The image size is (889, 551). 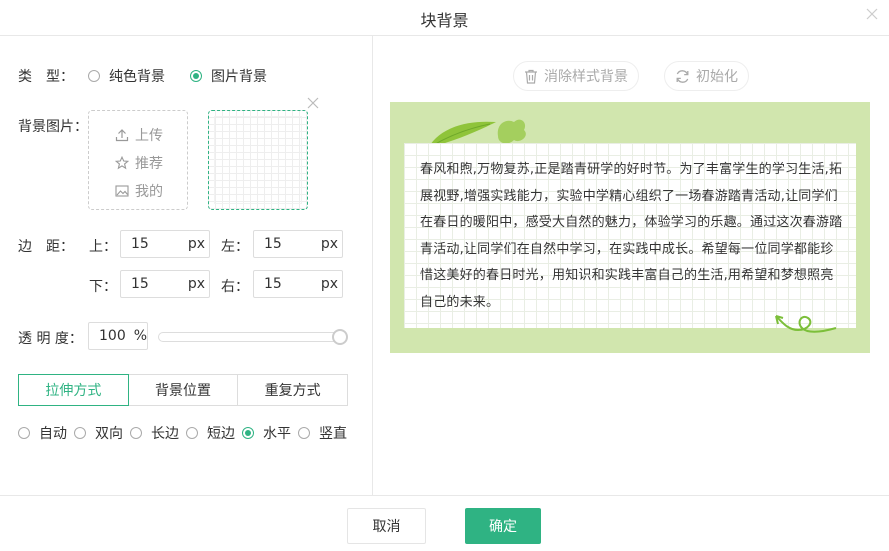 What do you see at coordinates (46, 247) in the screenshot?
I see `margin-label: 边 距：` at bounding box center [46, 247].